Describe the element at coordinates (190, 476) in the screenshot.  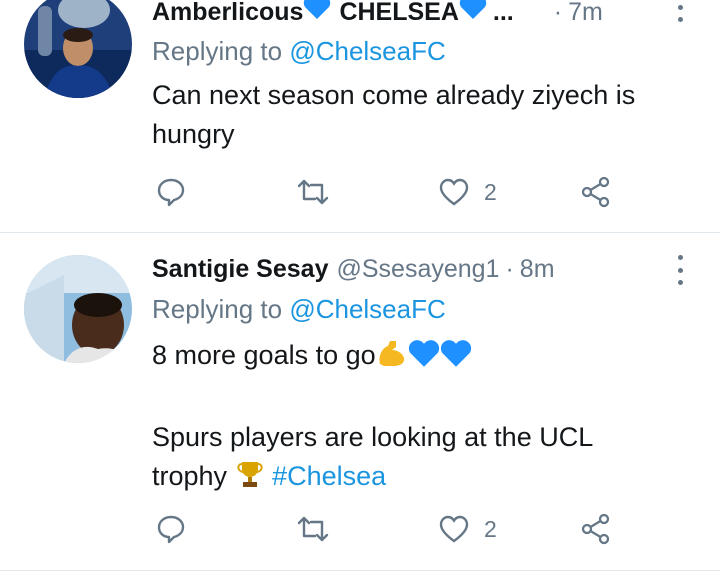
I see `tweet-text-line-3: trophy` at that location.